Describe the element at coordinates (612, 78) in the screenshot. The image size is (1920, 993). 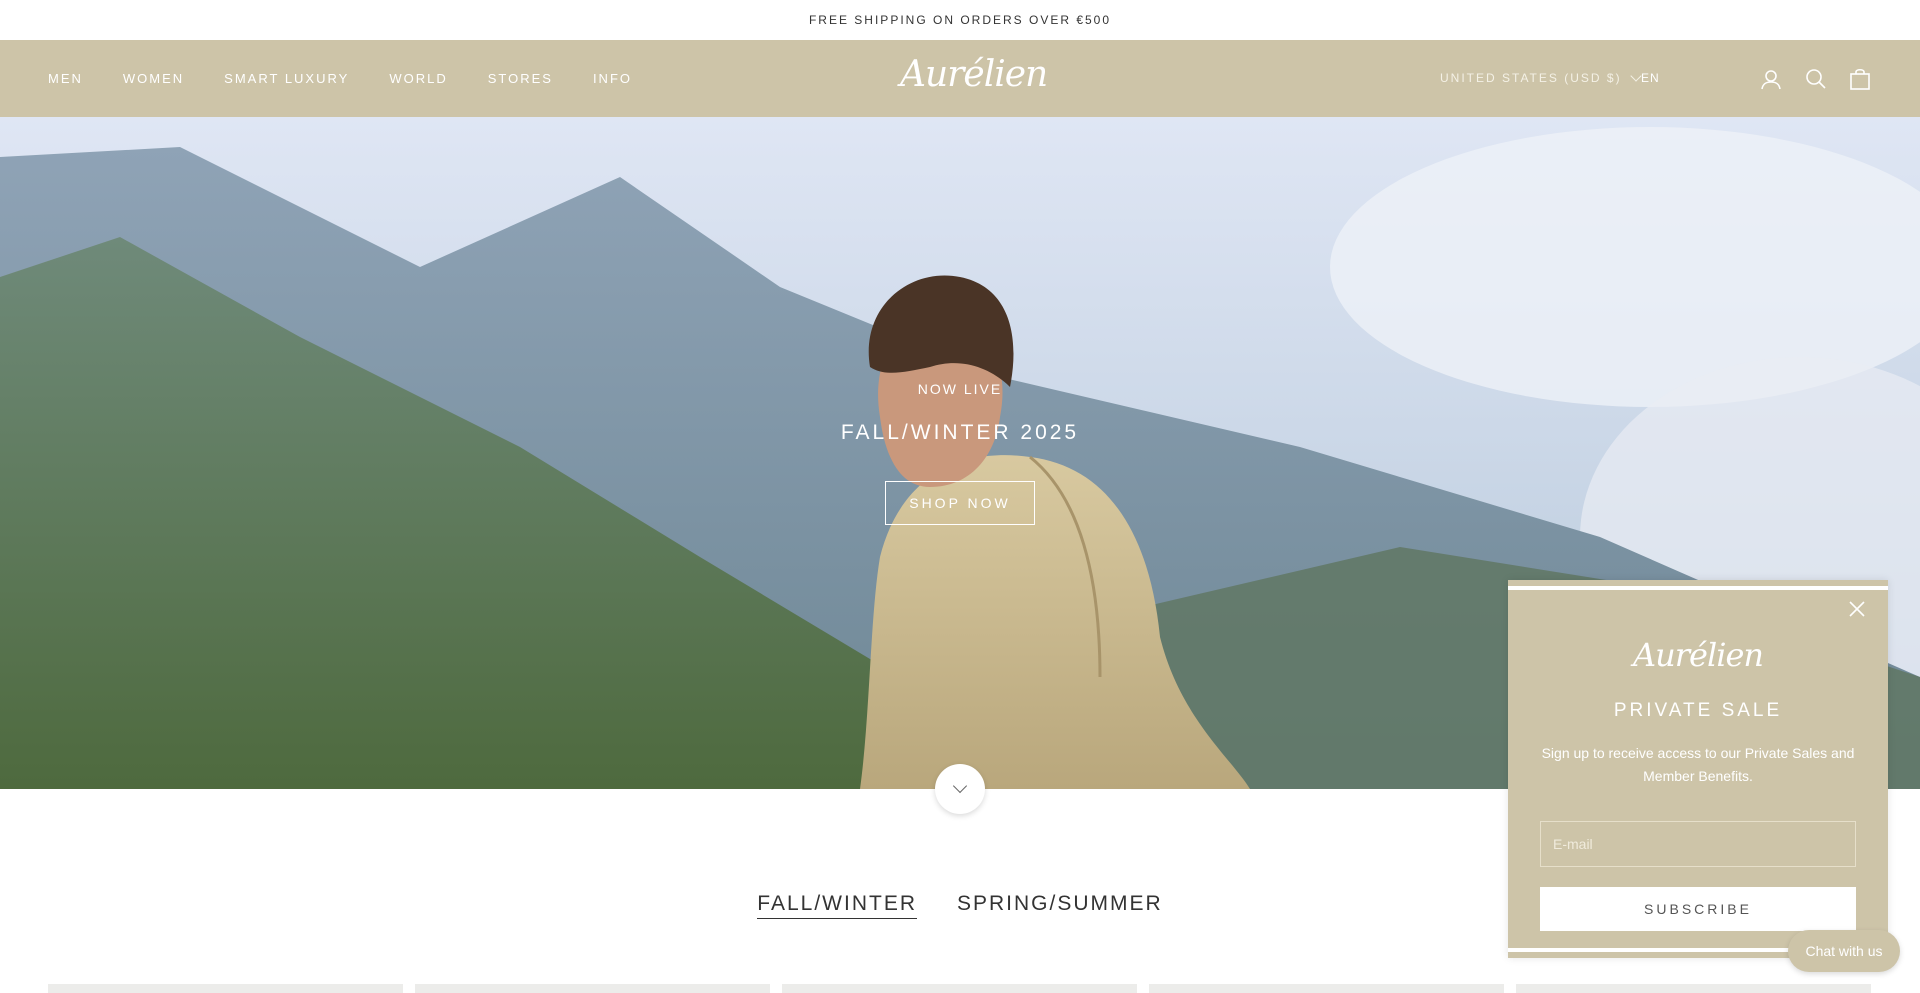
I see `nav-item-info: INFO` at that location.